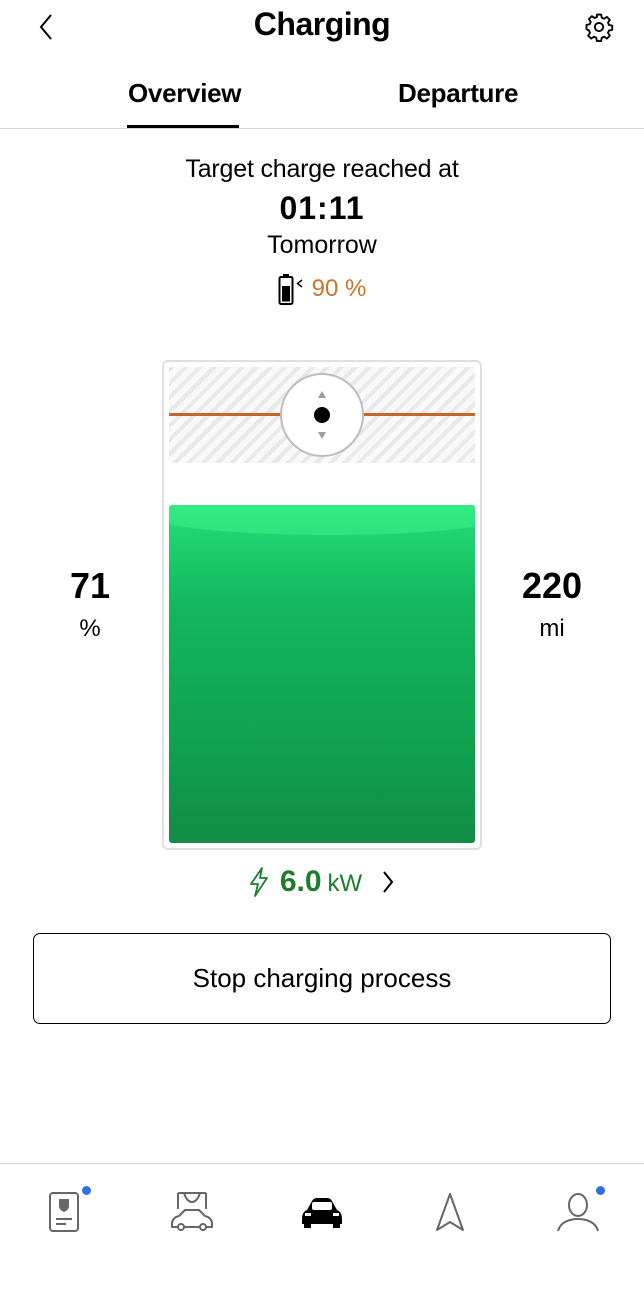 The width and height of the screenshot is (644, 1300). Describe the element at coordinates (322, 520) in the screenshot. I see `charge-wave` at that location.